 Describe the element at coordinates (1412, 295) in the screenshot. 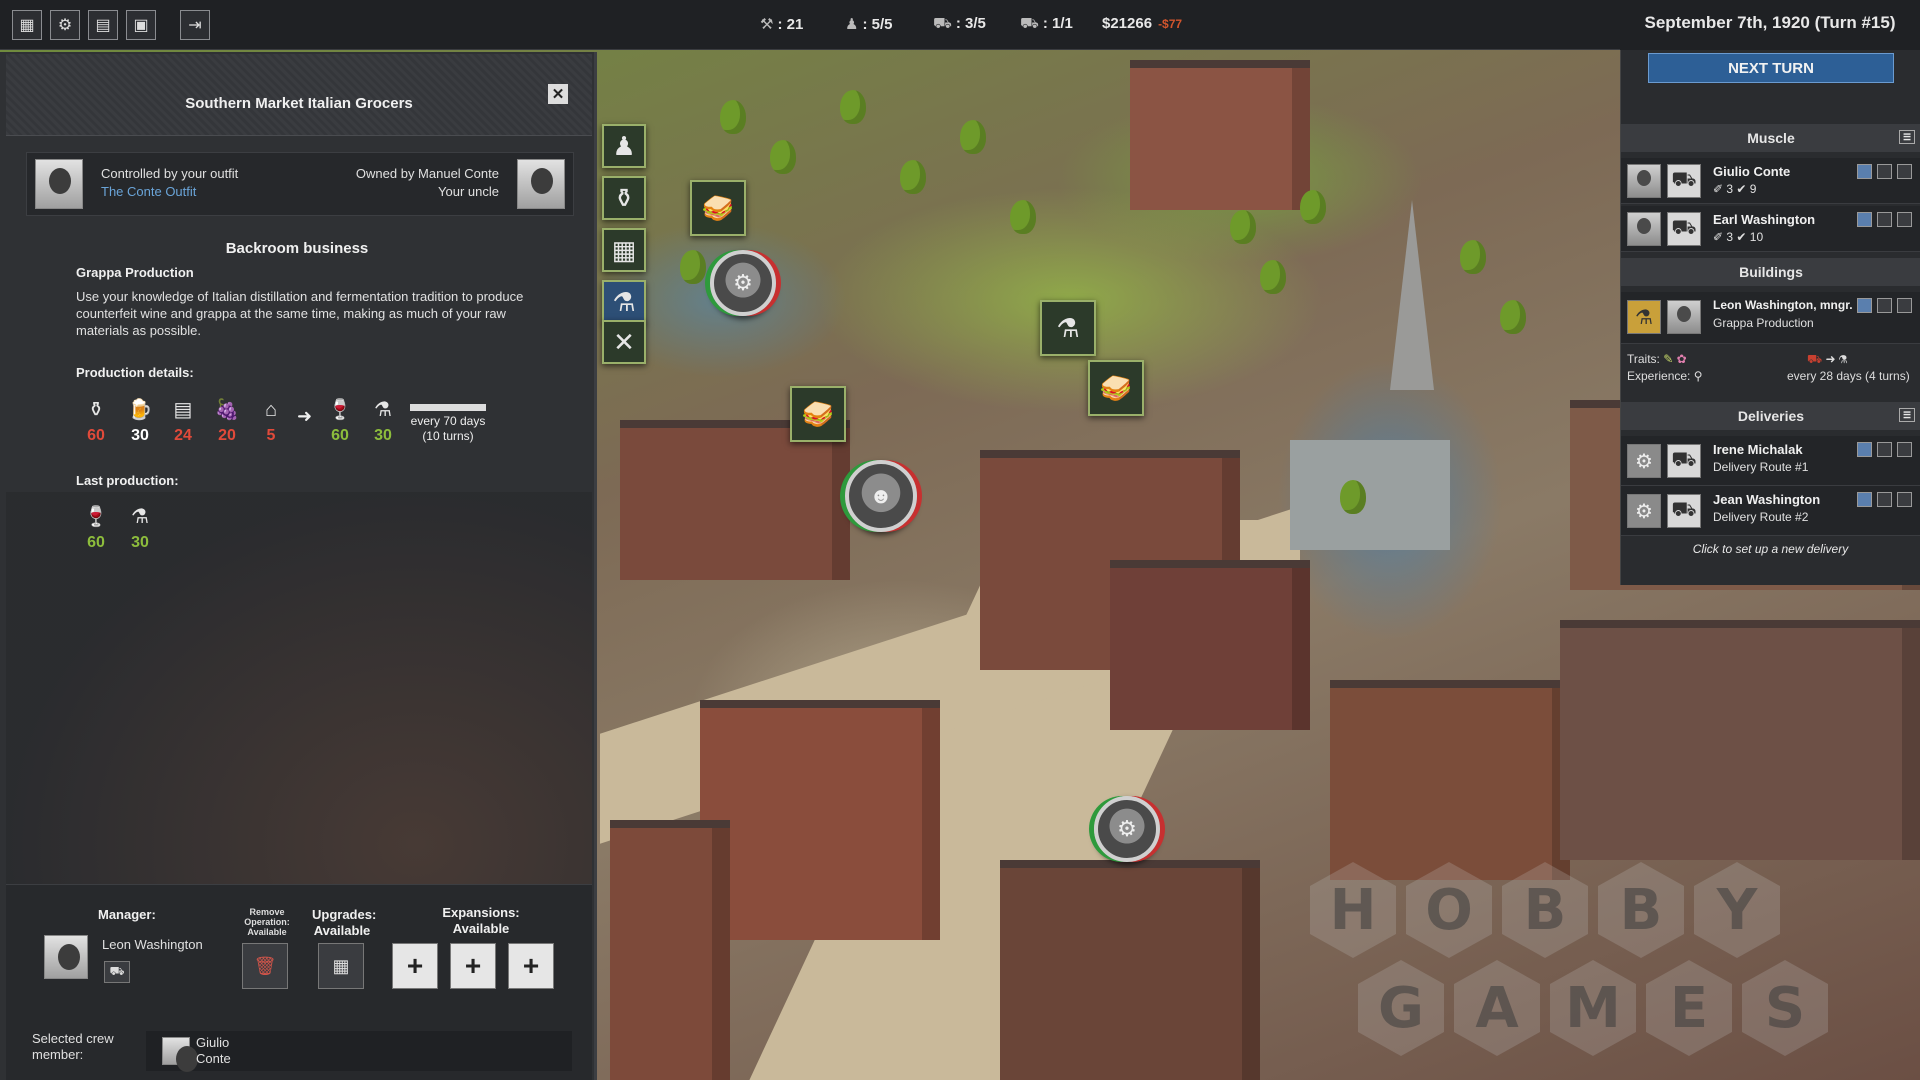

I see `church-steeple` at that location.